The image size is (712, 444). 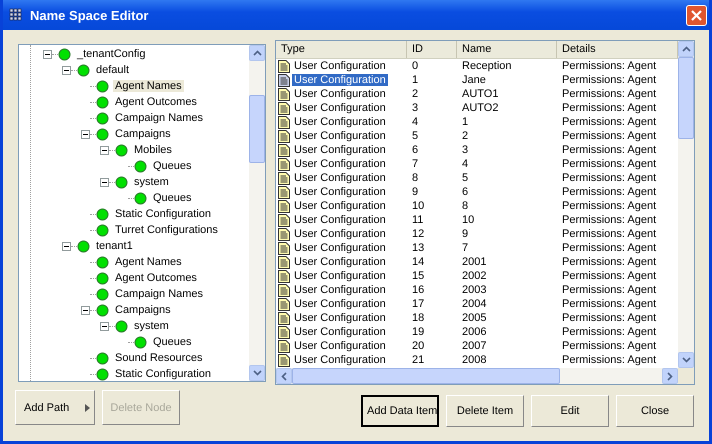 I want to click on tree-item: Sound Resources, so click(x=158, y=358).